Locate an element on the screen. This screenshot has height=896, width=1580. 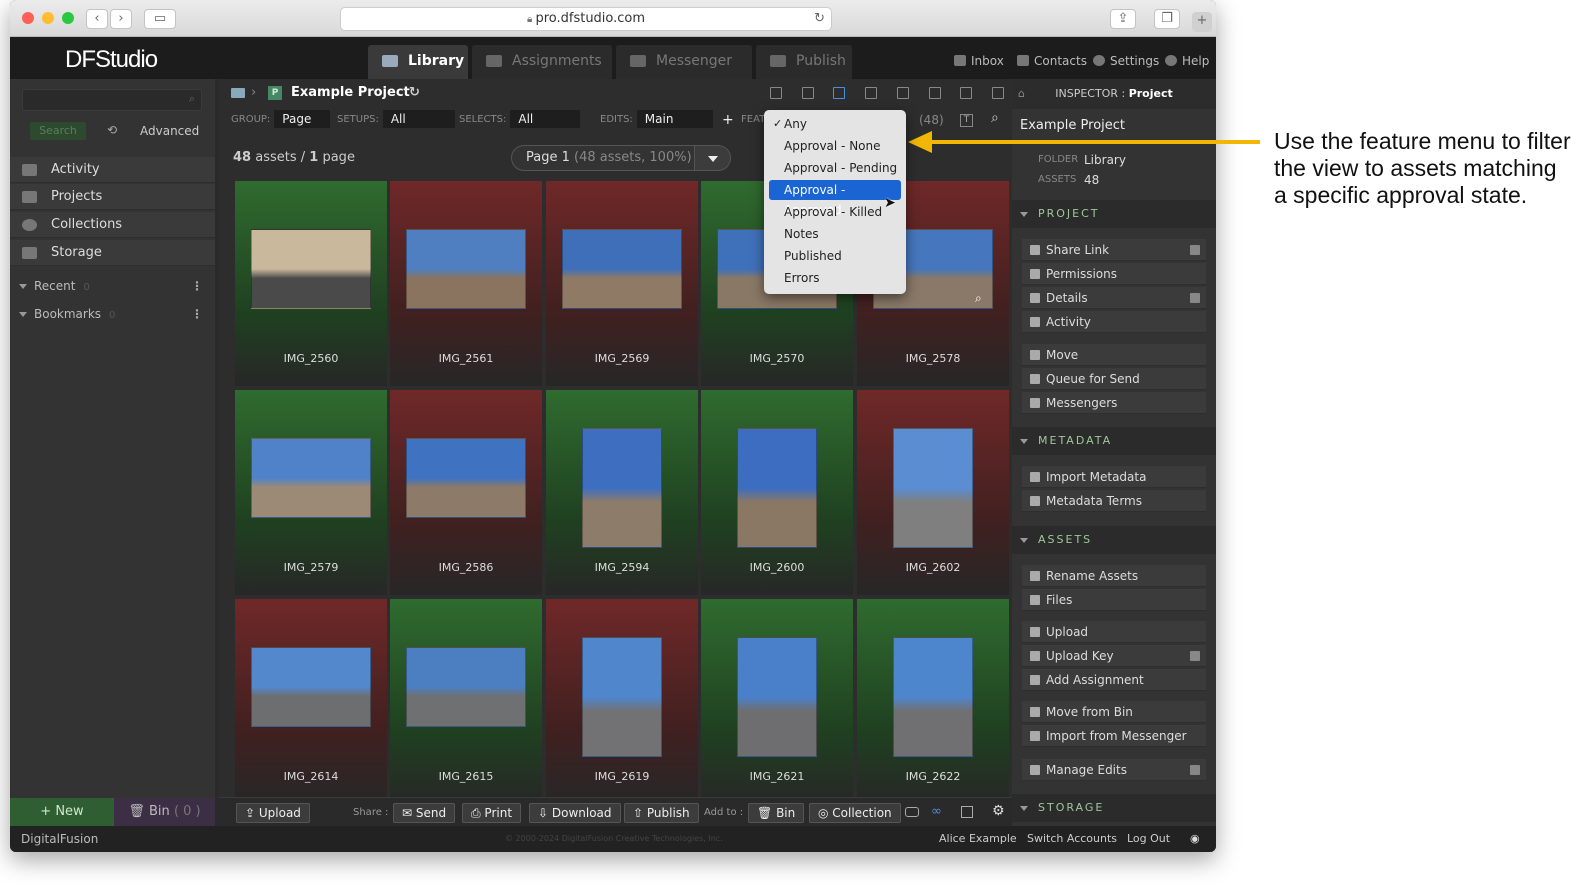
bookmark-icon: ⌂ is located at coordinates (1021, 94).